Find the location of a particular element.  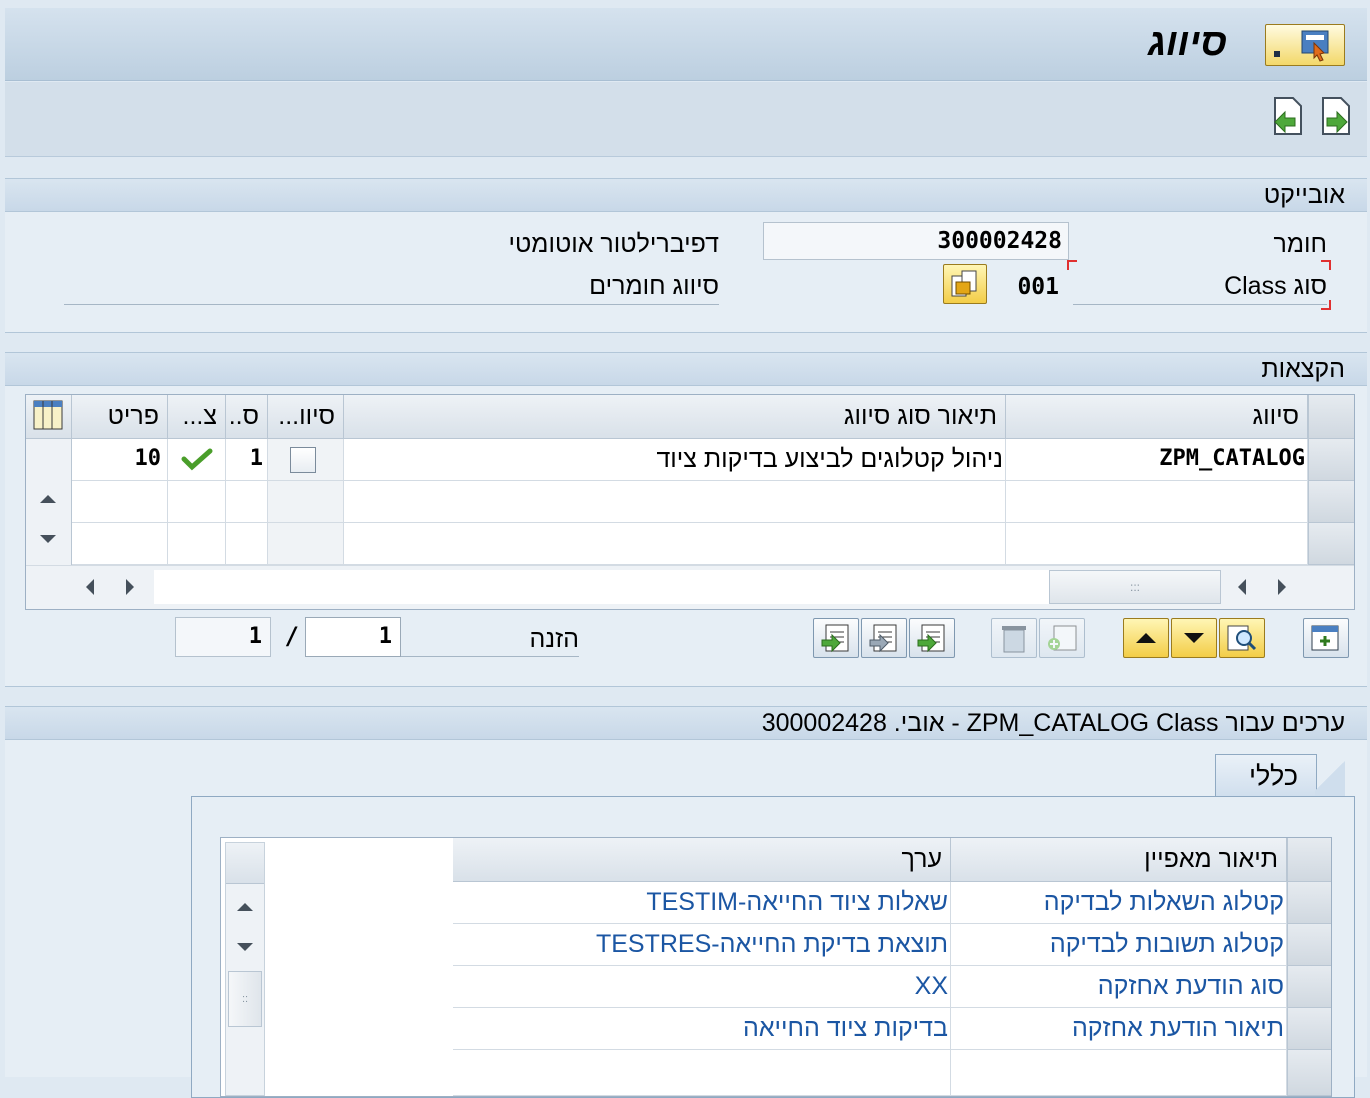

document-back-icon is located at coordinates (1288, 116).